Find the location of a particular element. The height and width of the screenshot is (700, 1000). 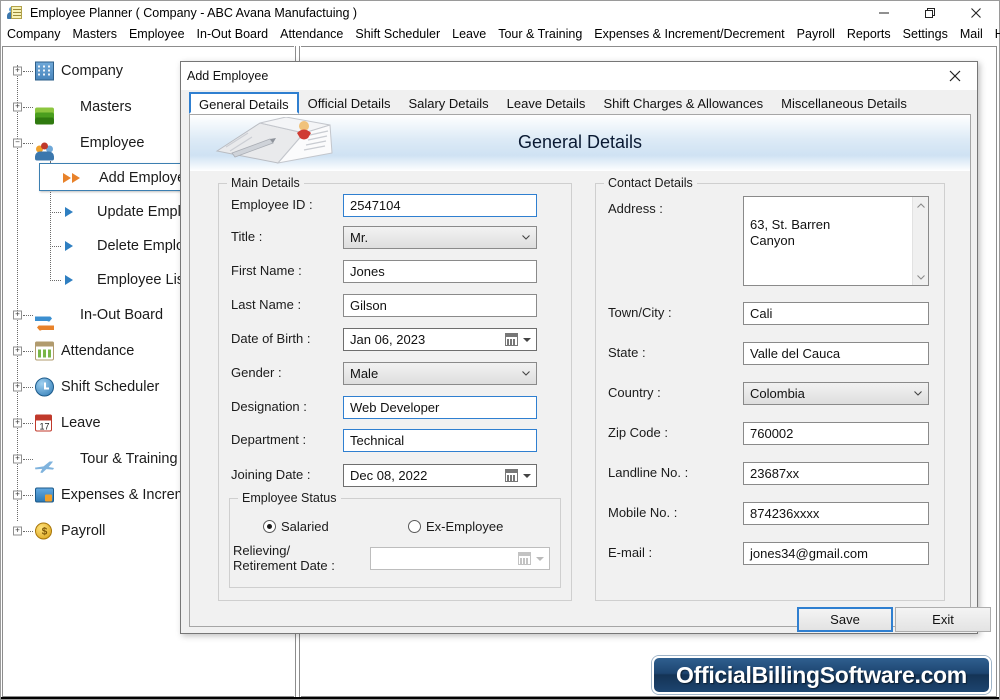

tab-leave-details: Leave Details is located at coordinates (546, 103).